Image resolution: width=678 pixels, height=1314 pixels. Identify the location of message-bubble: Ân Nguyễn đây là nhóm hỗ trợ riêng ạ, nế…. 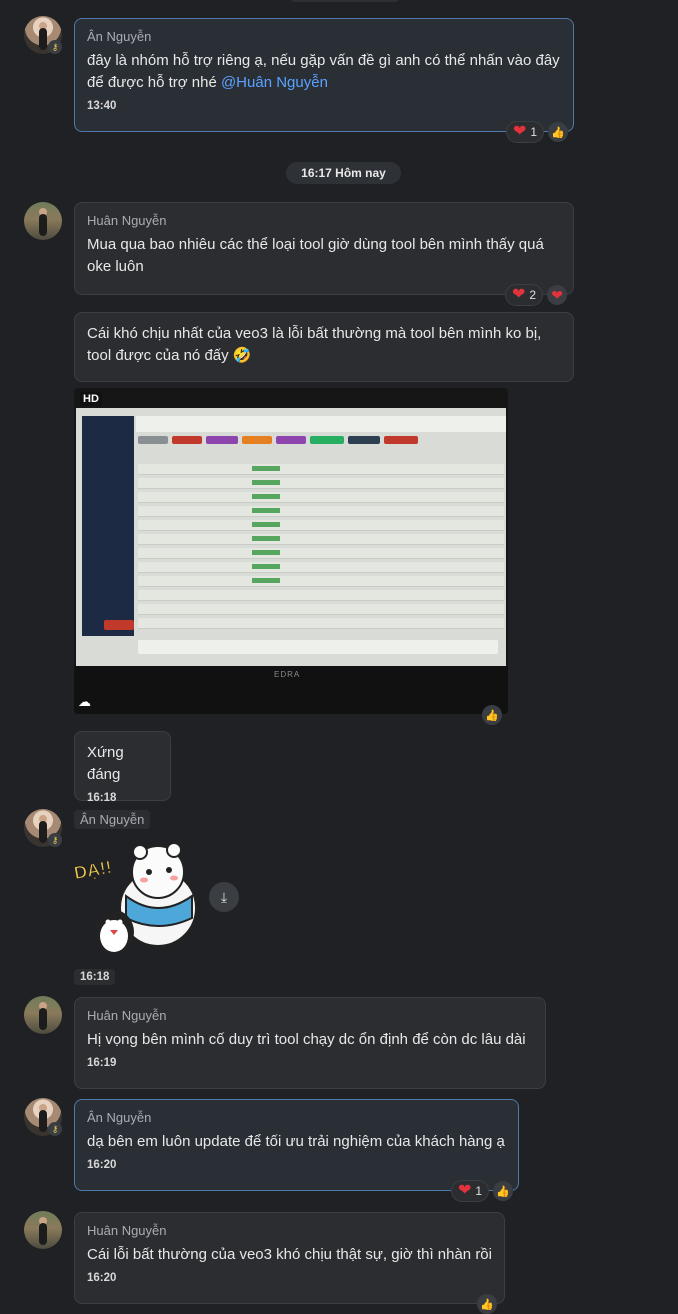
(324, 75).